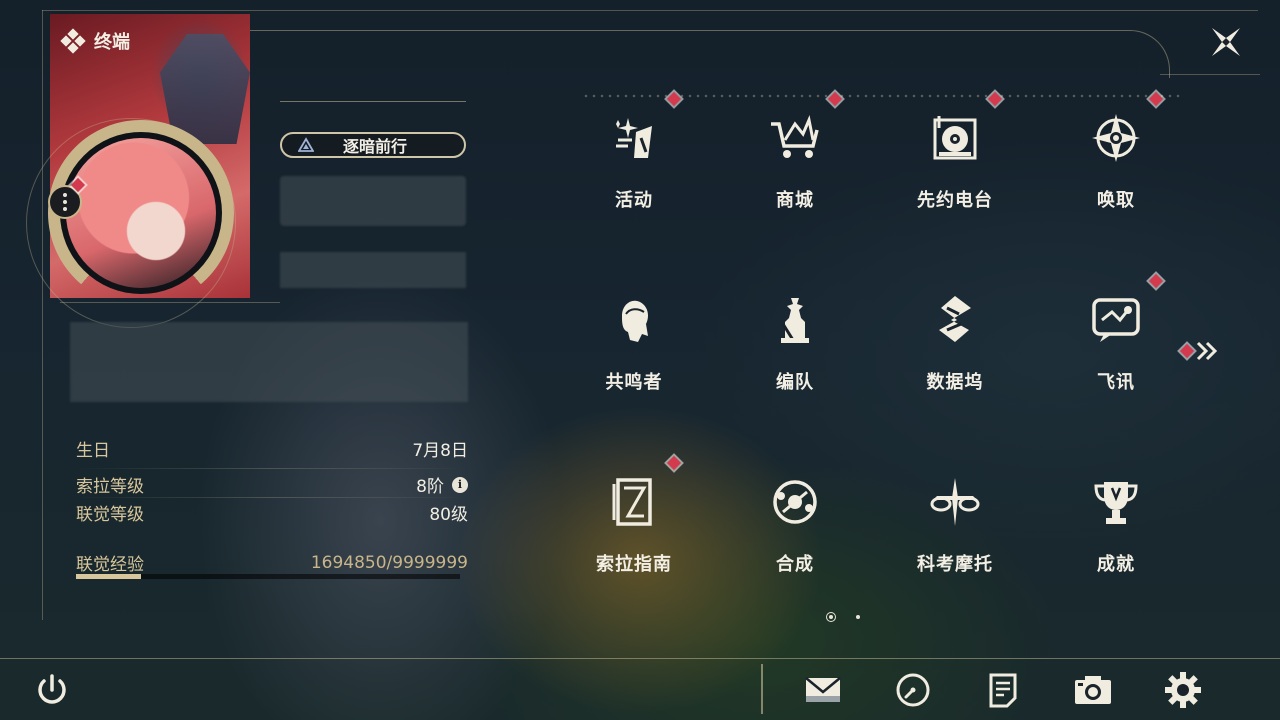 Image resolution: width=1280 pixels, height=720 pixels. Describe the element at coordinates (634, 200) in the screenshot. I see `menu-item-label: 活动` at that location.